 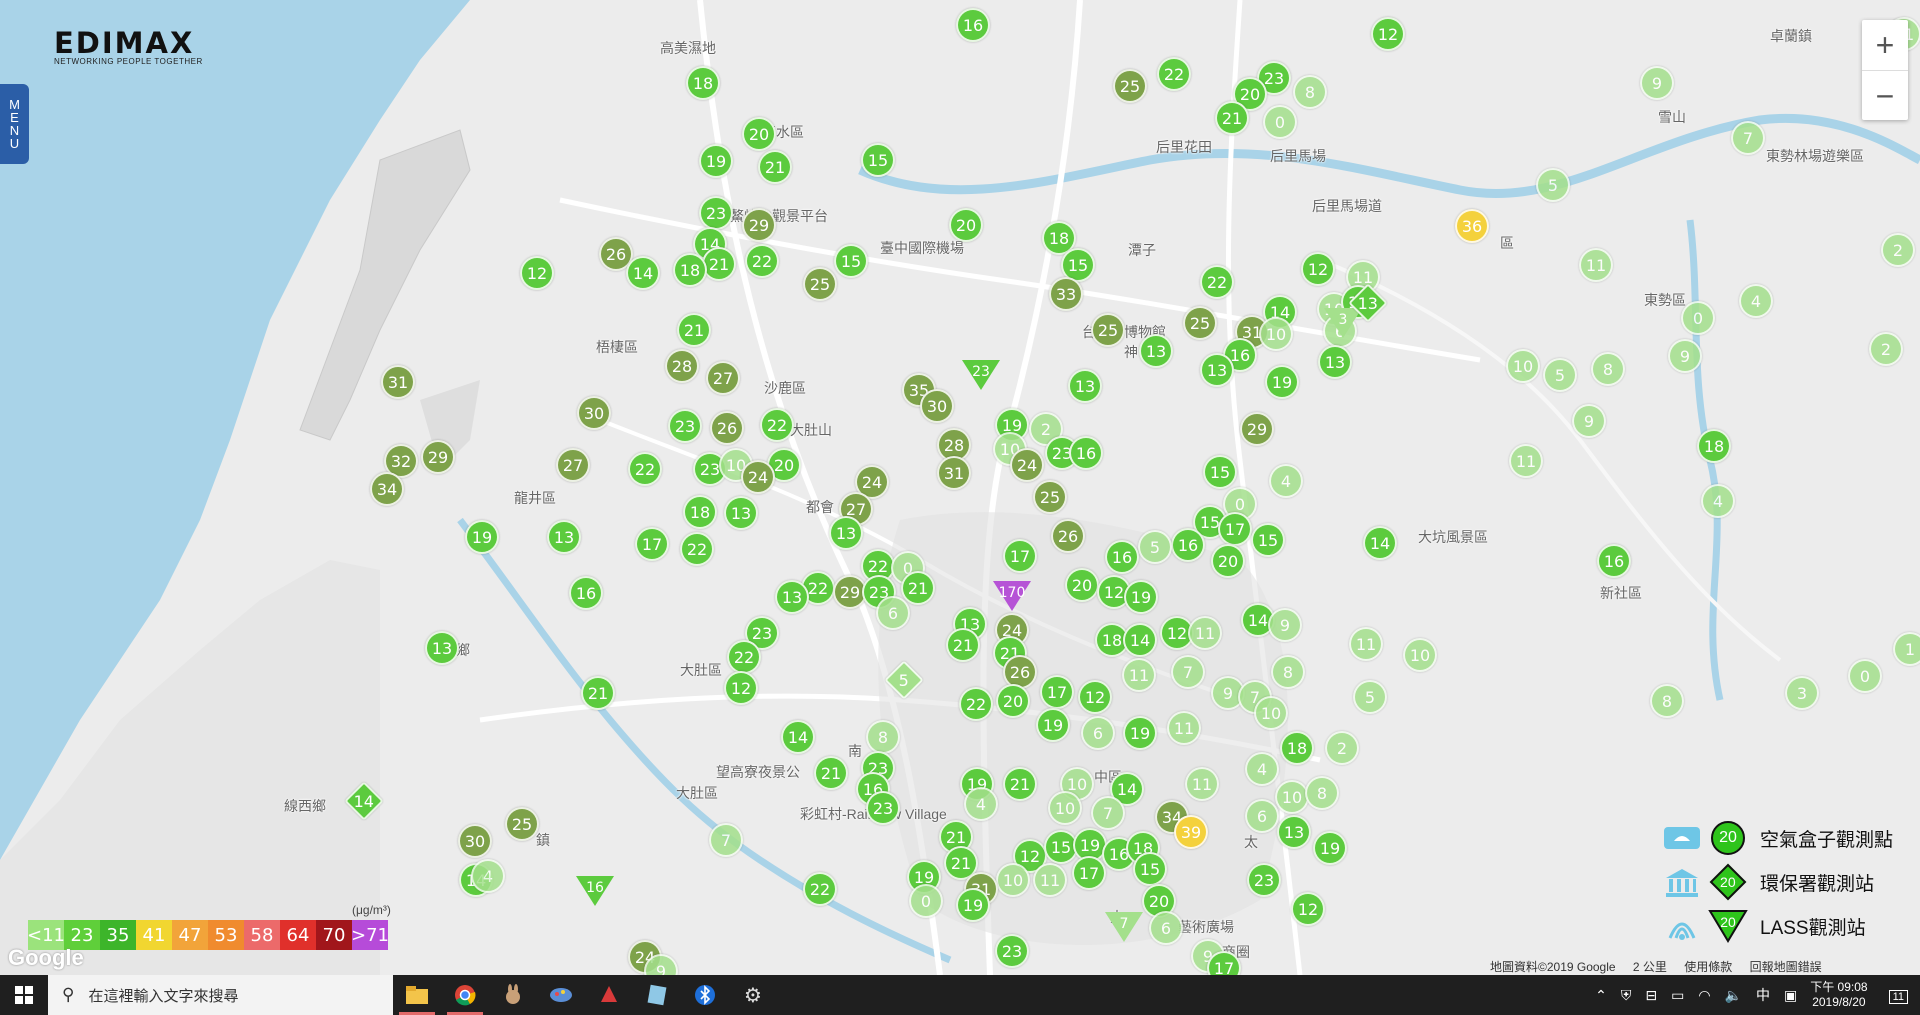 What do you see at coordinates (609, 995) in the screenshot?
I see `app-icon-red` at bounding box center [609, 995].